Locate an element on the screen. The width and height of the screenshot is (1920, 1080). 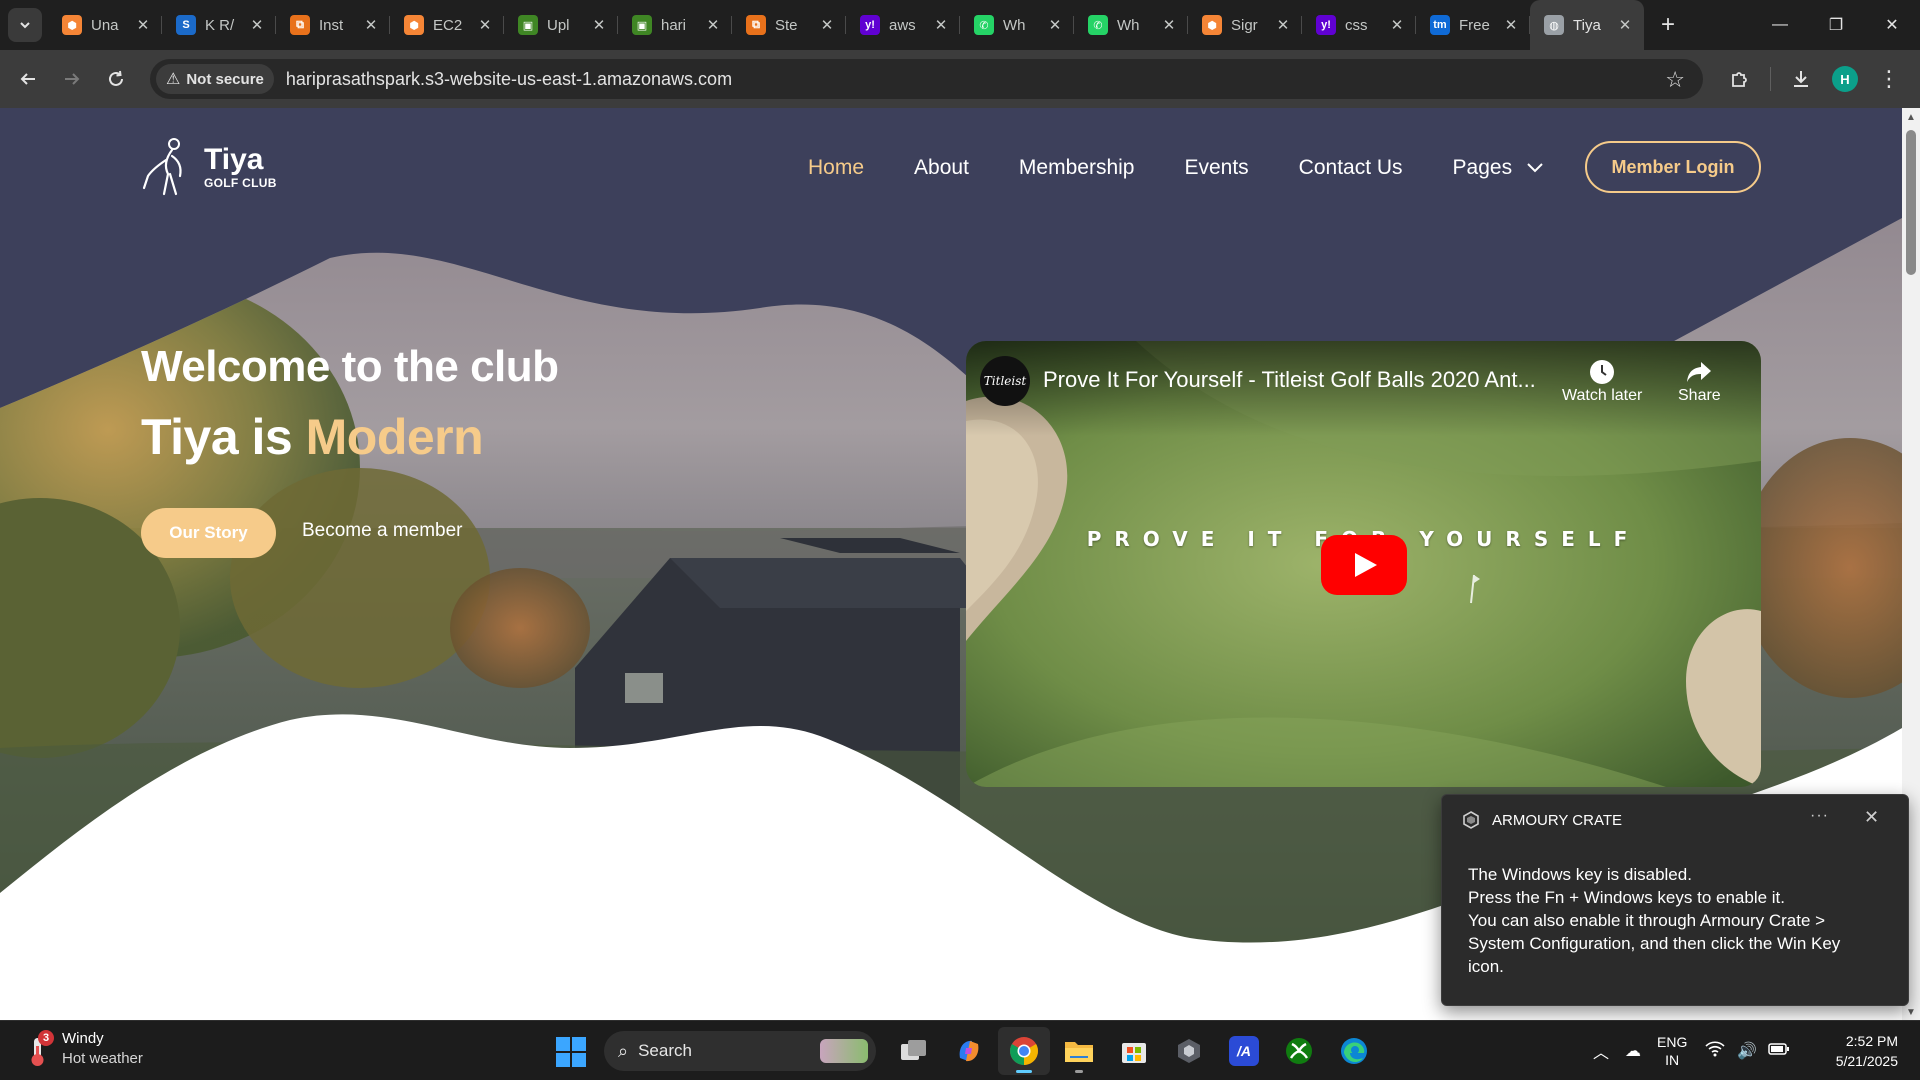
volume-icon: 🔊 is located at coordinates (1747, 1051).